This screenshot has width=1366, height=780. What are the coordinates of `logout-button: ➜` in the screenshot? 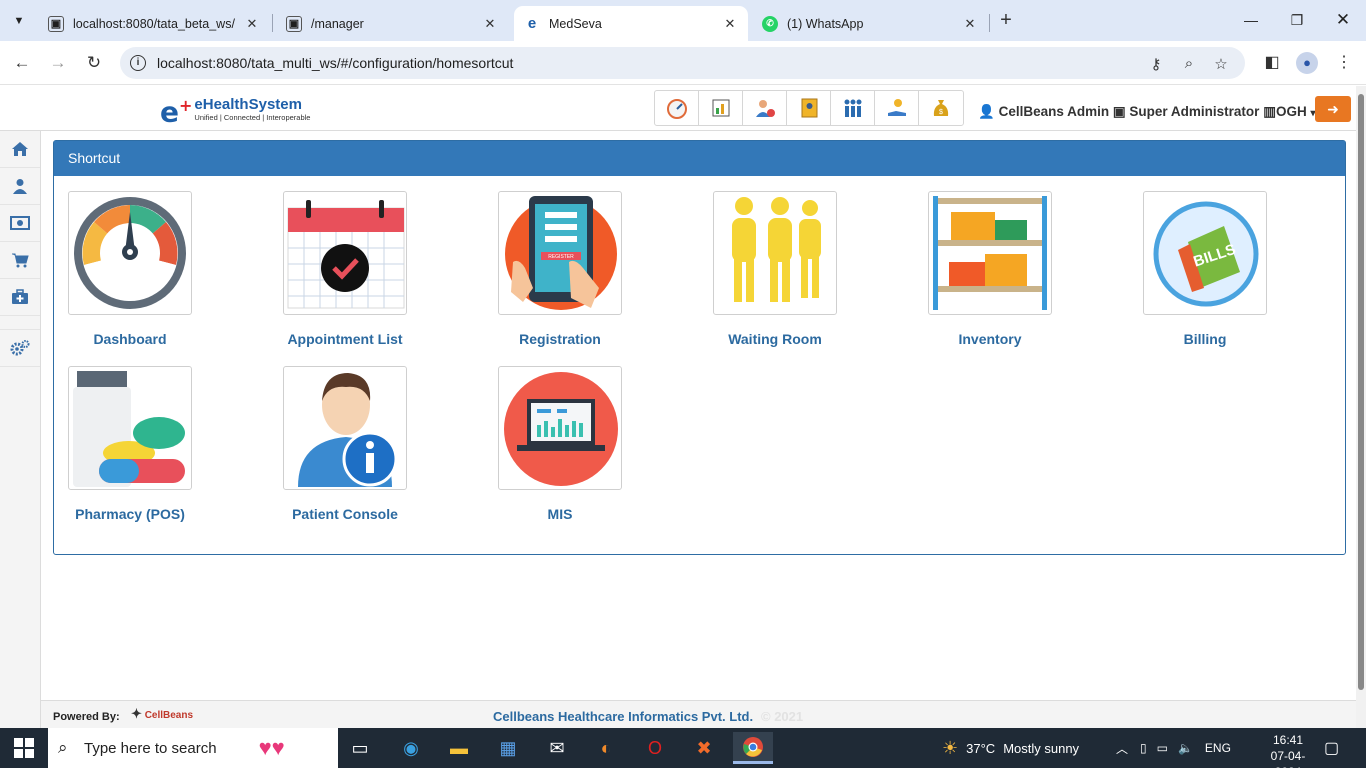 It's located at (1333, 109).